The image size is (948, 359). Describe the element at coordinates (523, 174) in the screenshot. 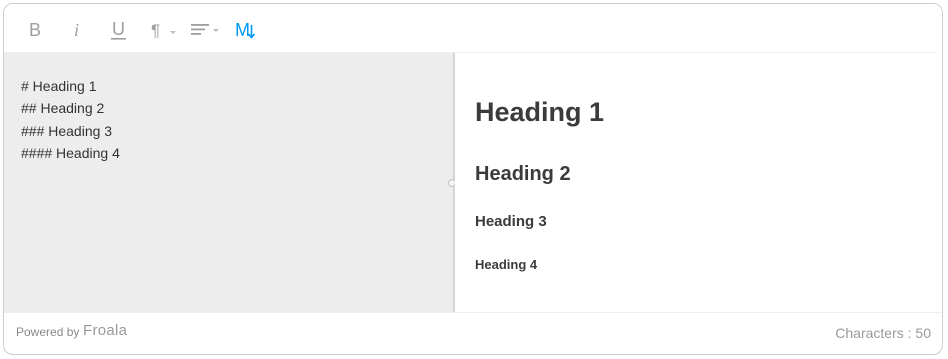

I see `preview-heading-2: Heading 2` at that location.